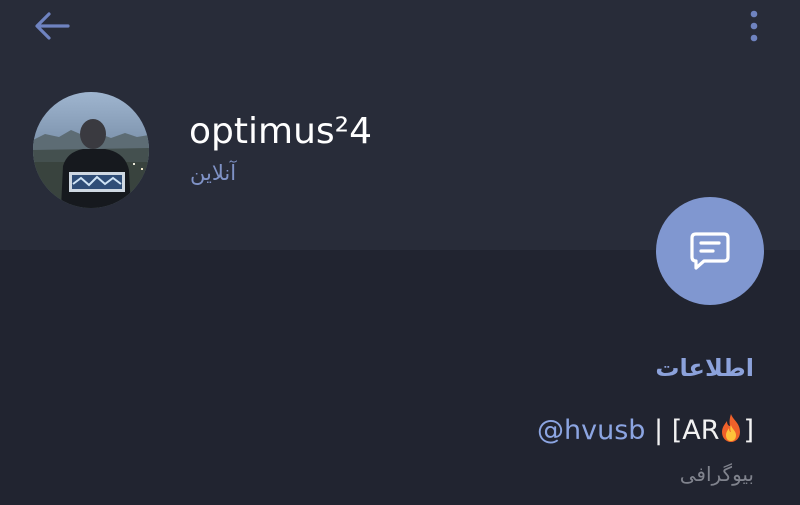  I want to click on send-message-button, so click(710, 251).